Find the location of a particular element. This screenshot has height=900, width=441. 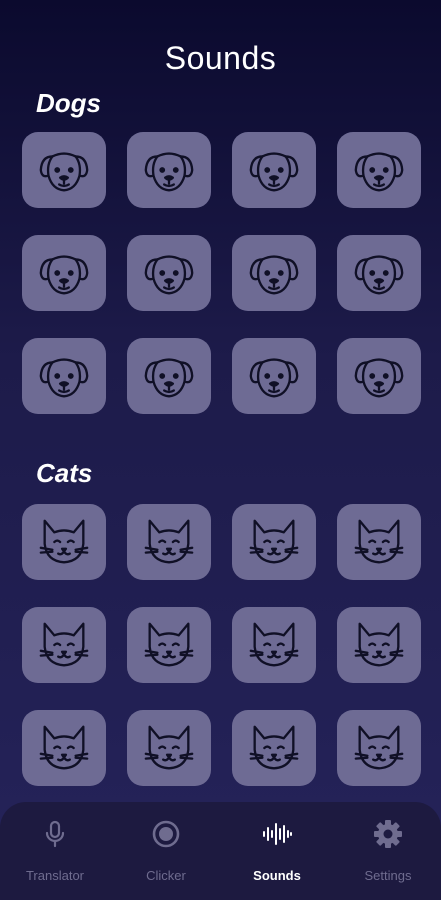

sound-wave-icon is located at coordinates (277, 834).